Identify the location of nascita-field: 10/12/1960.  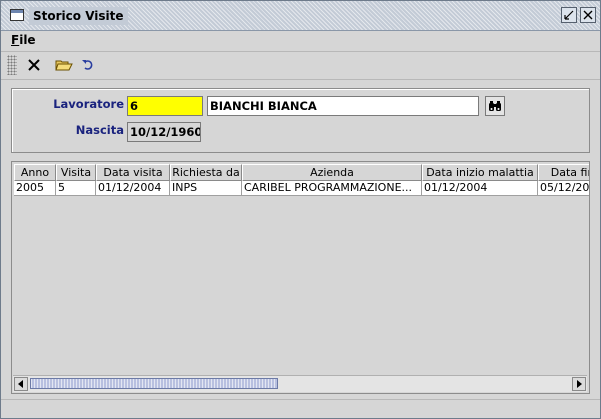
(164, 132).